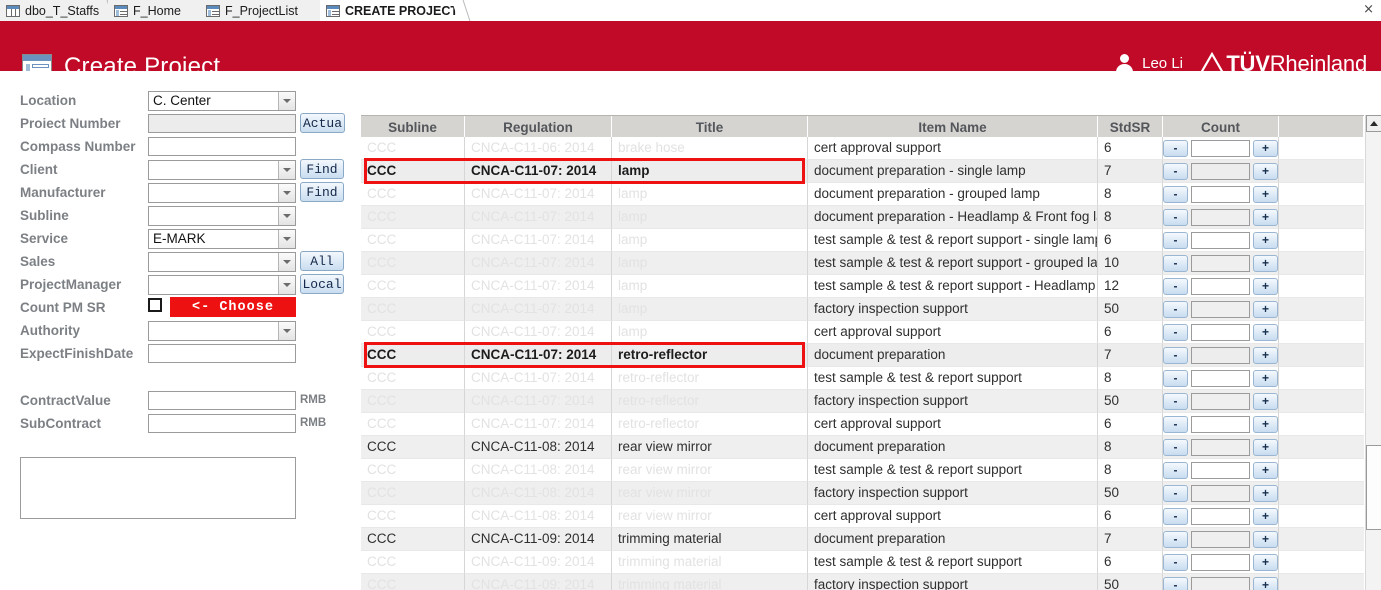  What do you see at coordinates (158, 488) in the screenshot?
I see `remarks-textarea` at bounding box center [158, 488].